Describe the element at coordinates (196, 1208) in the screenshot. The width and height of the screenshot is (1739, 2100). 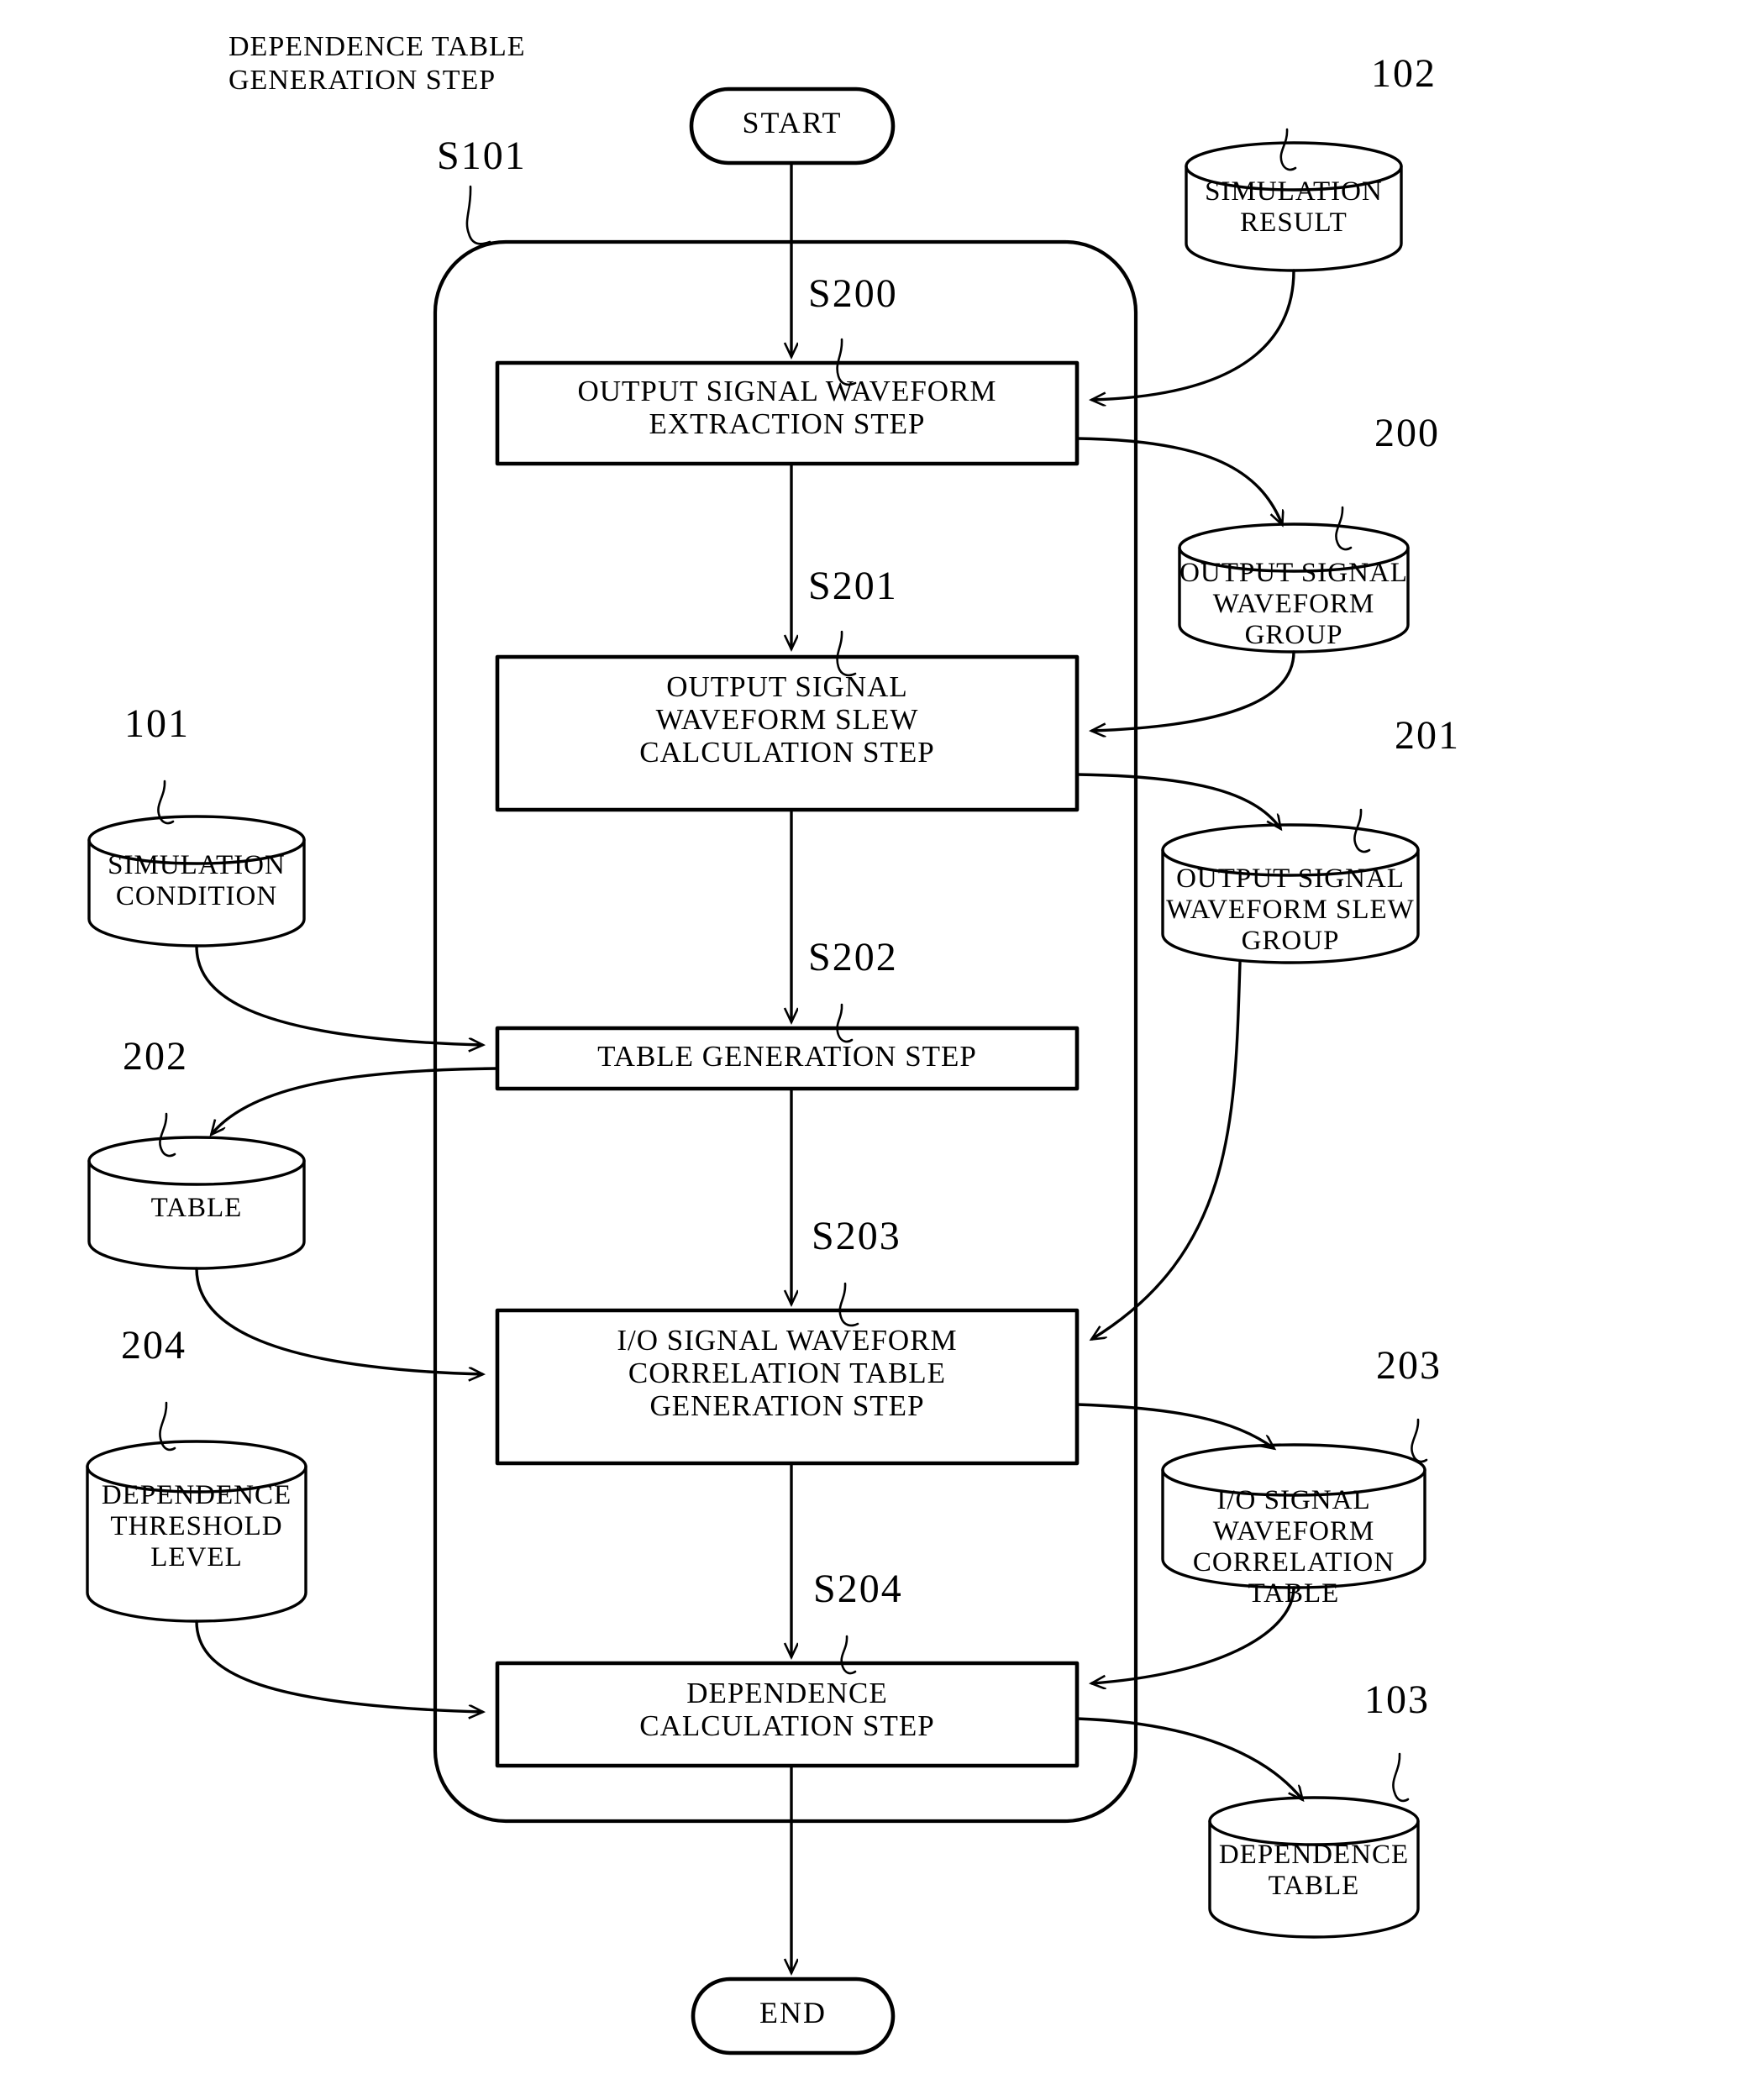
I see `store-label-202: TABLE` at that location.